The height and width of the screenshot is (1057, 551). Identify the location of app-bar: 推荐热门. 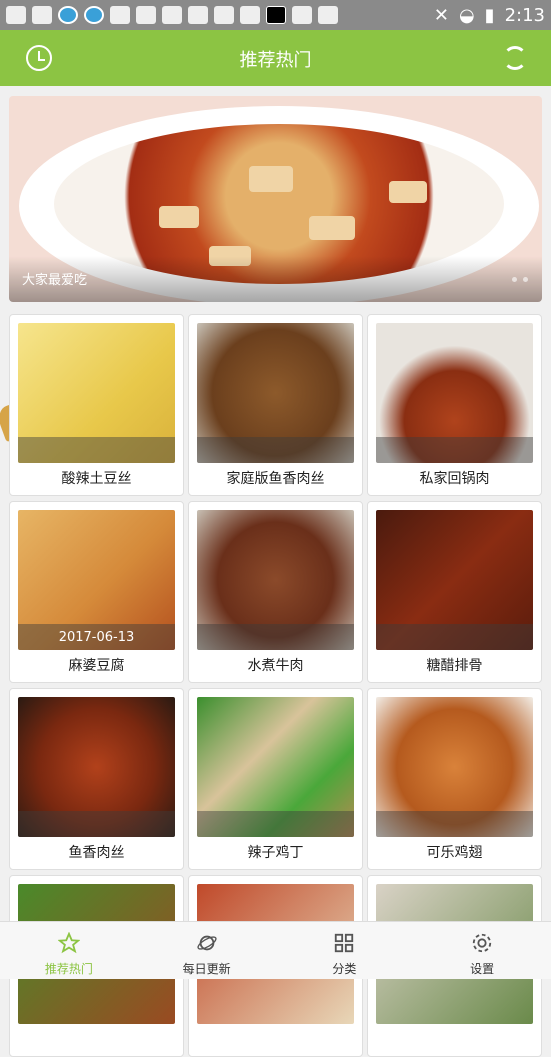
(275, 58).